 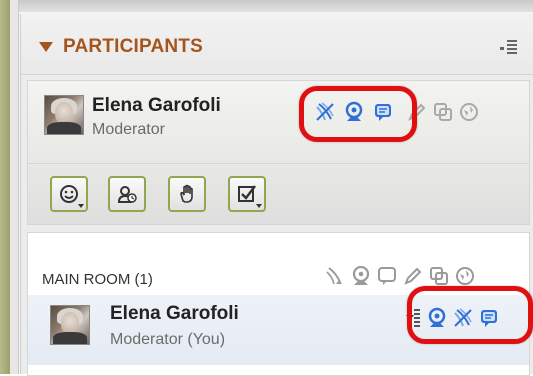 What do you see at coordinates (174, 313) in the screenshot?
I see `room-user-name: Elena Garofoli` at bounding box center [174, 313].